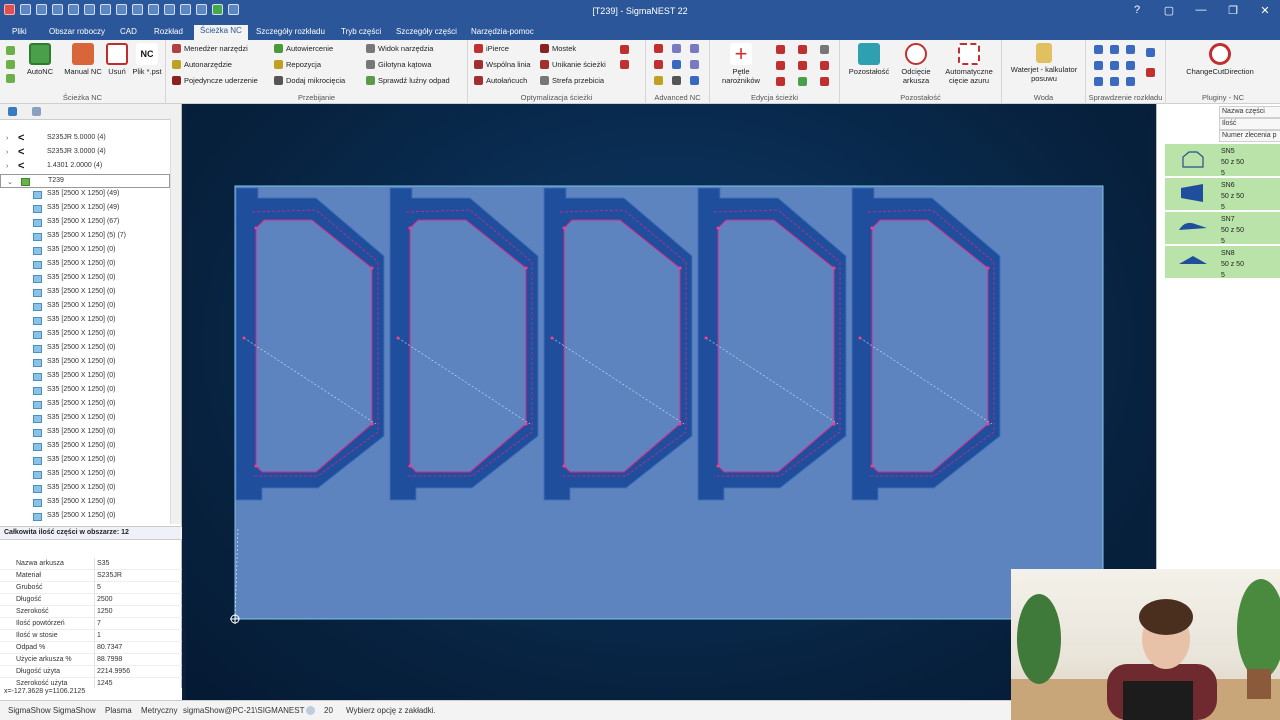 This screenshot has height=720, width=1280. What do you see at coordinates (426, 31) in the screenshot?
I see `tab-szczegoly-czesci: Szczegóły części` at bounding box center [426, 31].